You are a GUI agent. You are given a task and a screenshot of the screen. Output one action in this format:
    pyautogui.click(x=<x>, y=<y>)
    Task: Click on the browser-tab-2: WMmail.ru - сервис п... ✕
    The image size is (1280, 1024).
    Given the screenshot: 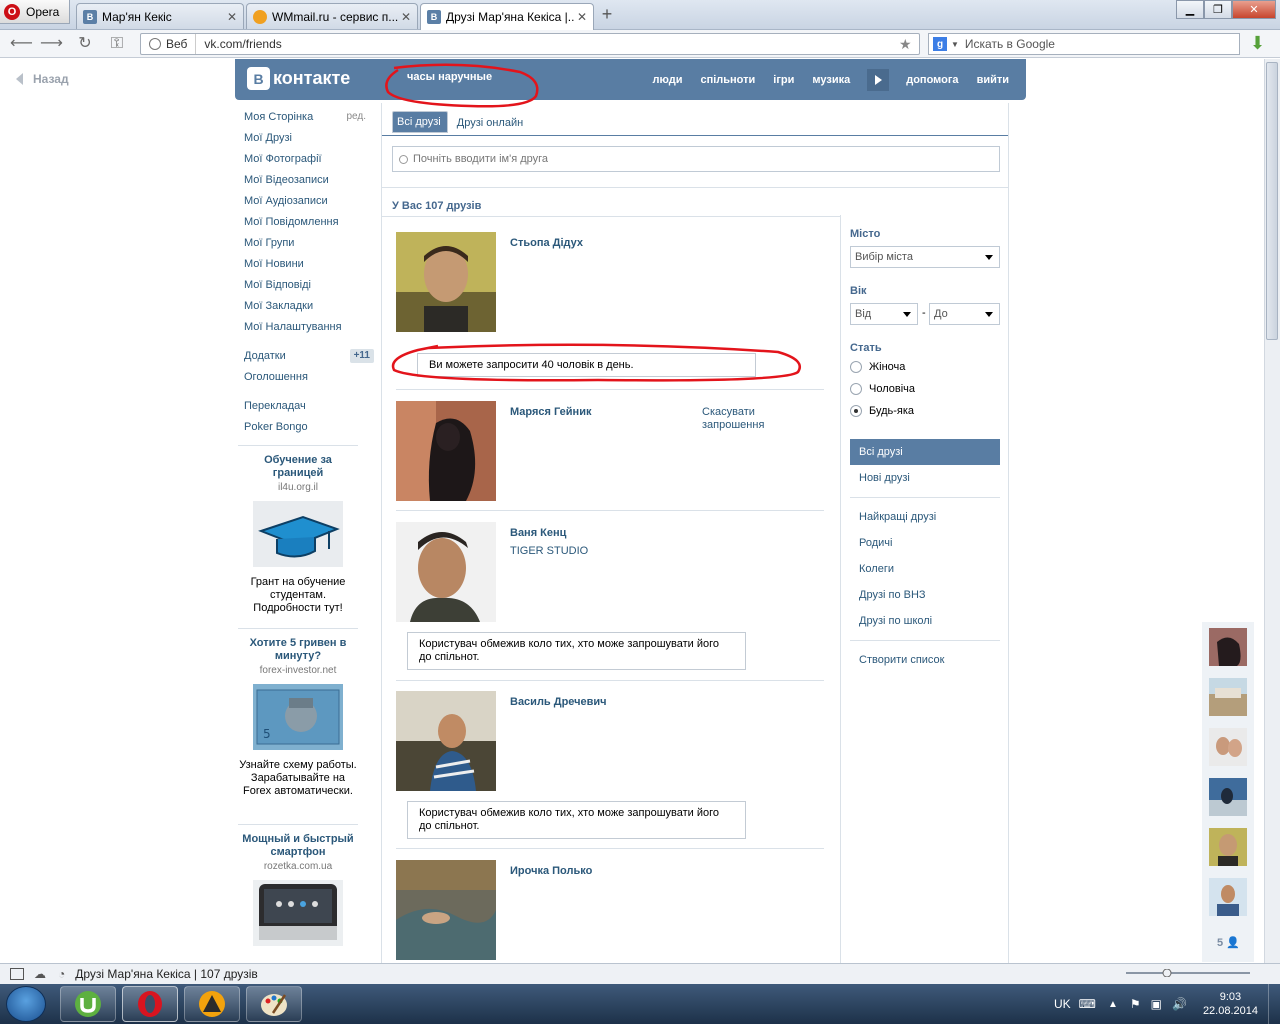 What is the action you would take?
    pyautogui.click(x=332, y=16)
    